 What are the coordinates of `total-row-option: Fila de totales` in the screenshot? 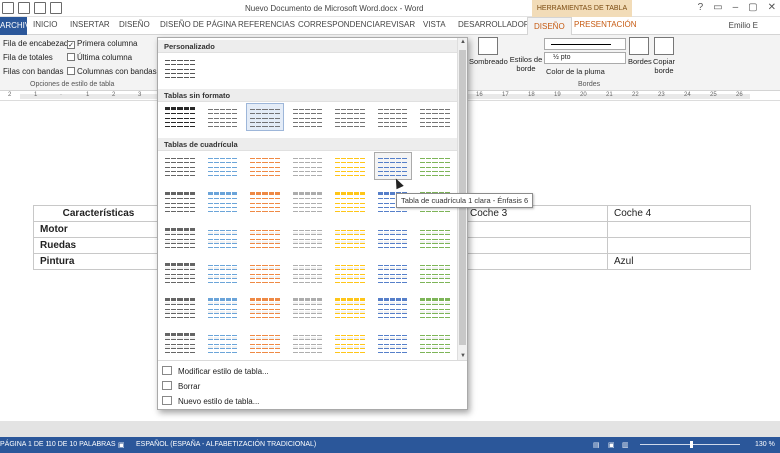 It's located at (28, 57).